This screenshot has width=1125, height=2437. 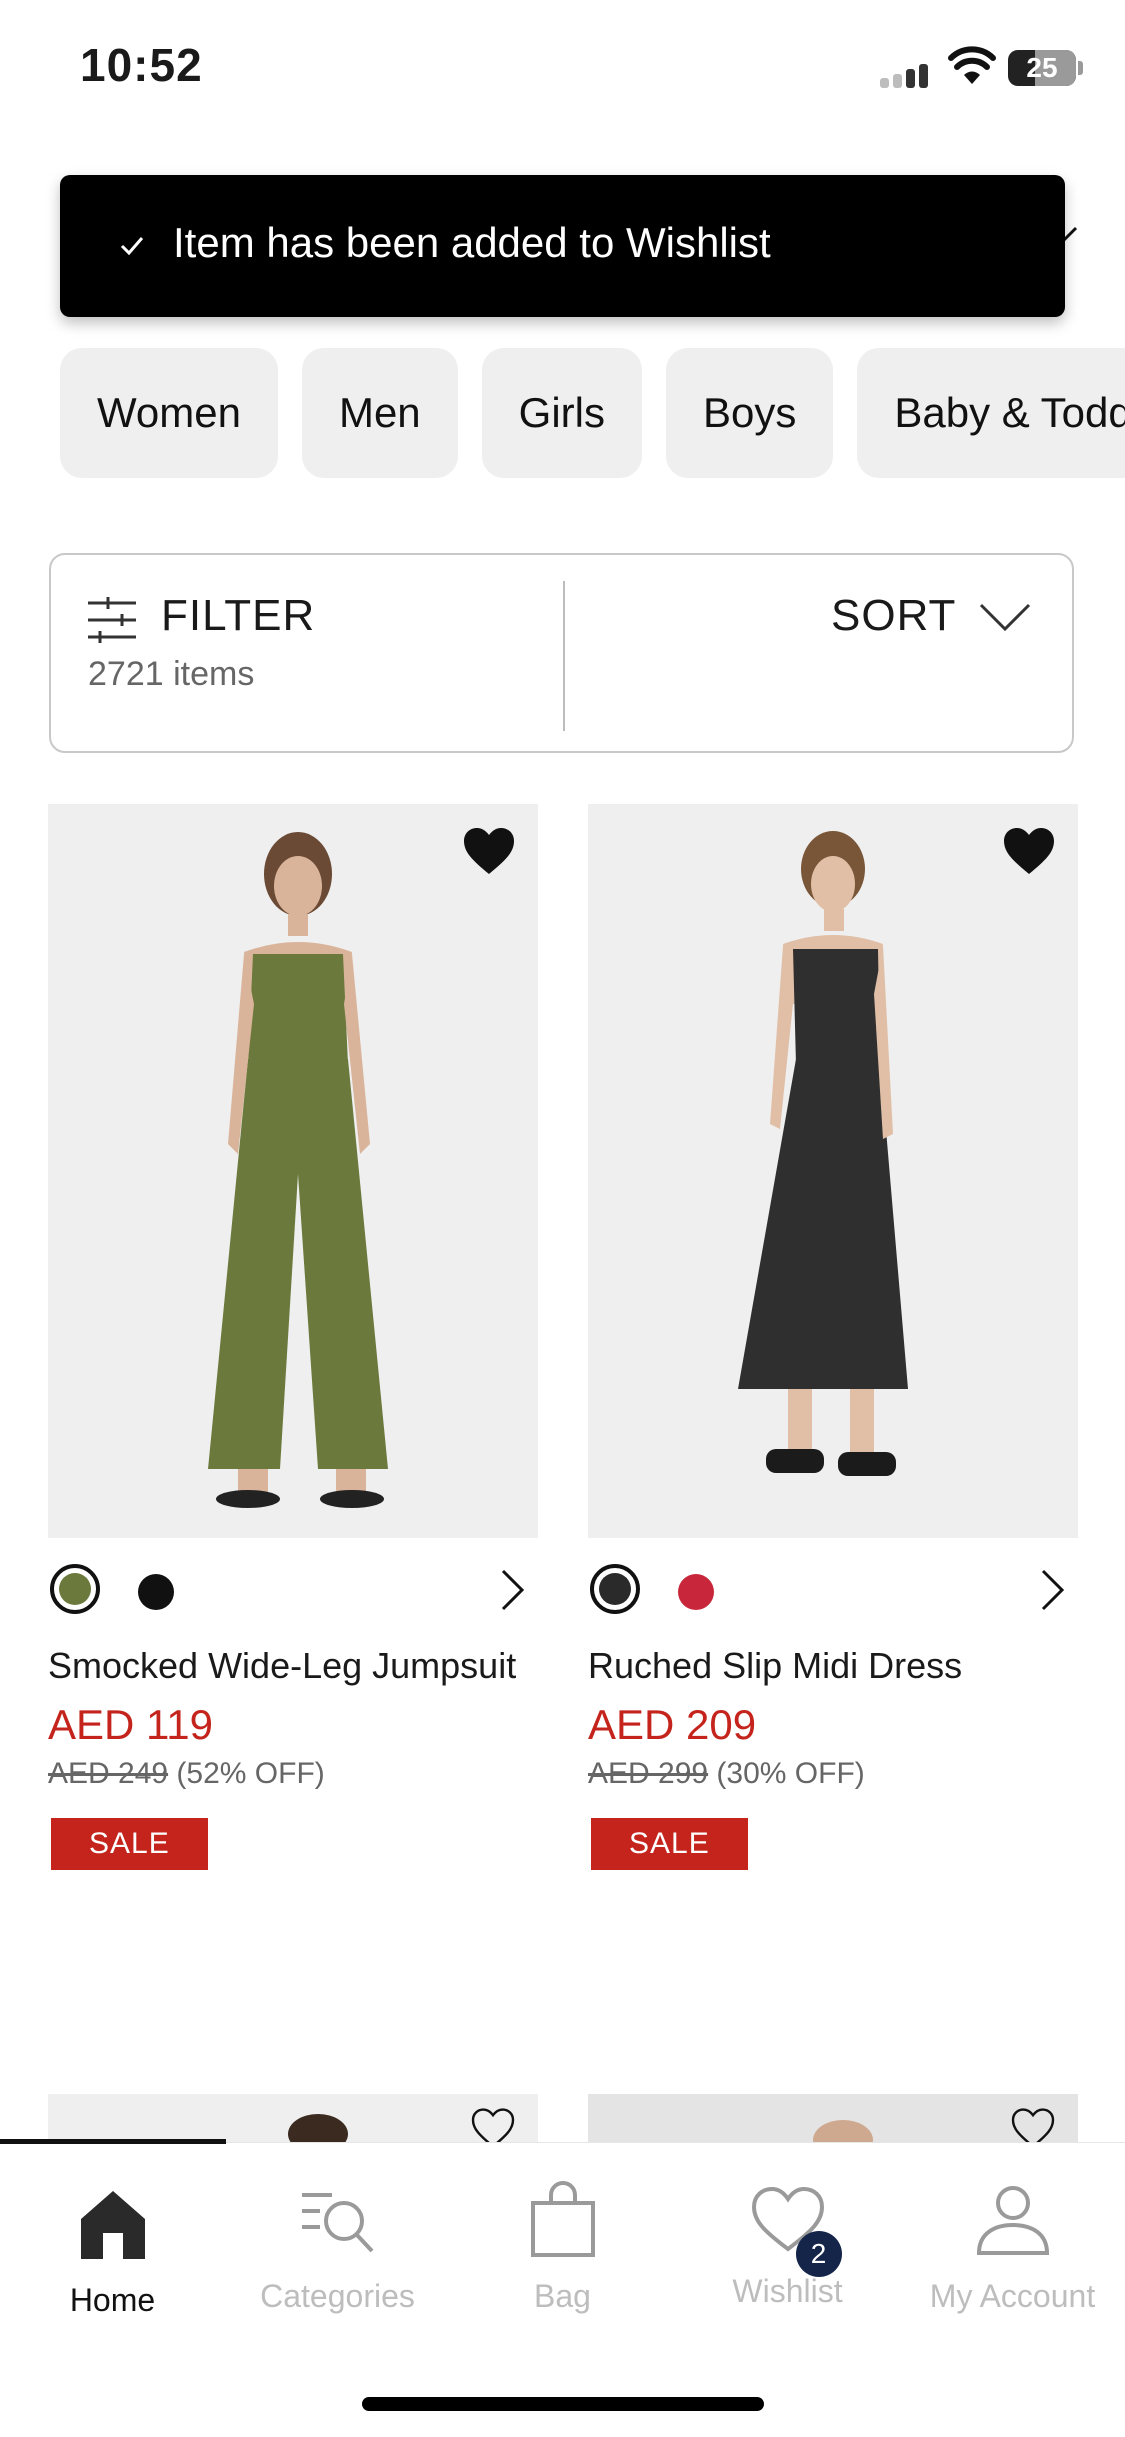 What do you see at coordinates (893, 616) in the screenshot?
I see `sort-button: SORT` at bounding box center [893, 616].